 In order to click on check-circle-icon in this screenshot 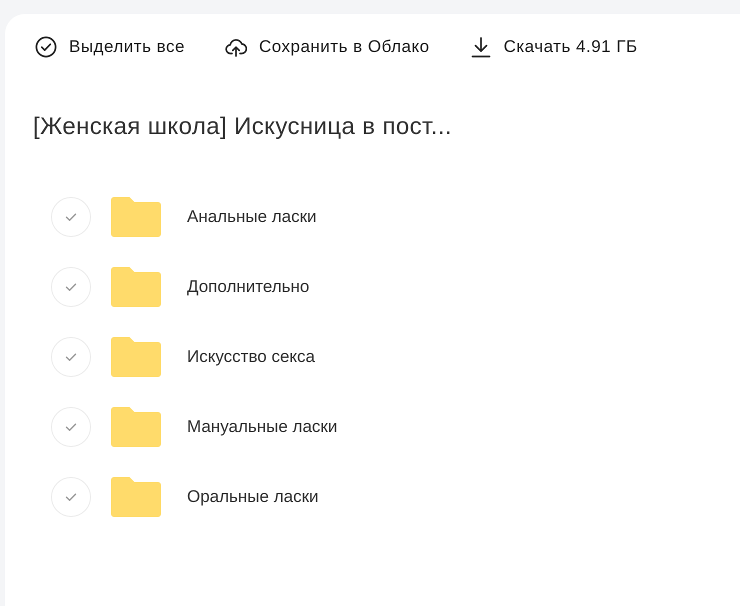, I will do `click(46, 47)`.